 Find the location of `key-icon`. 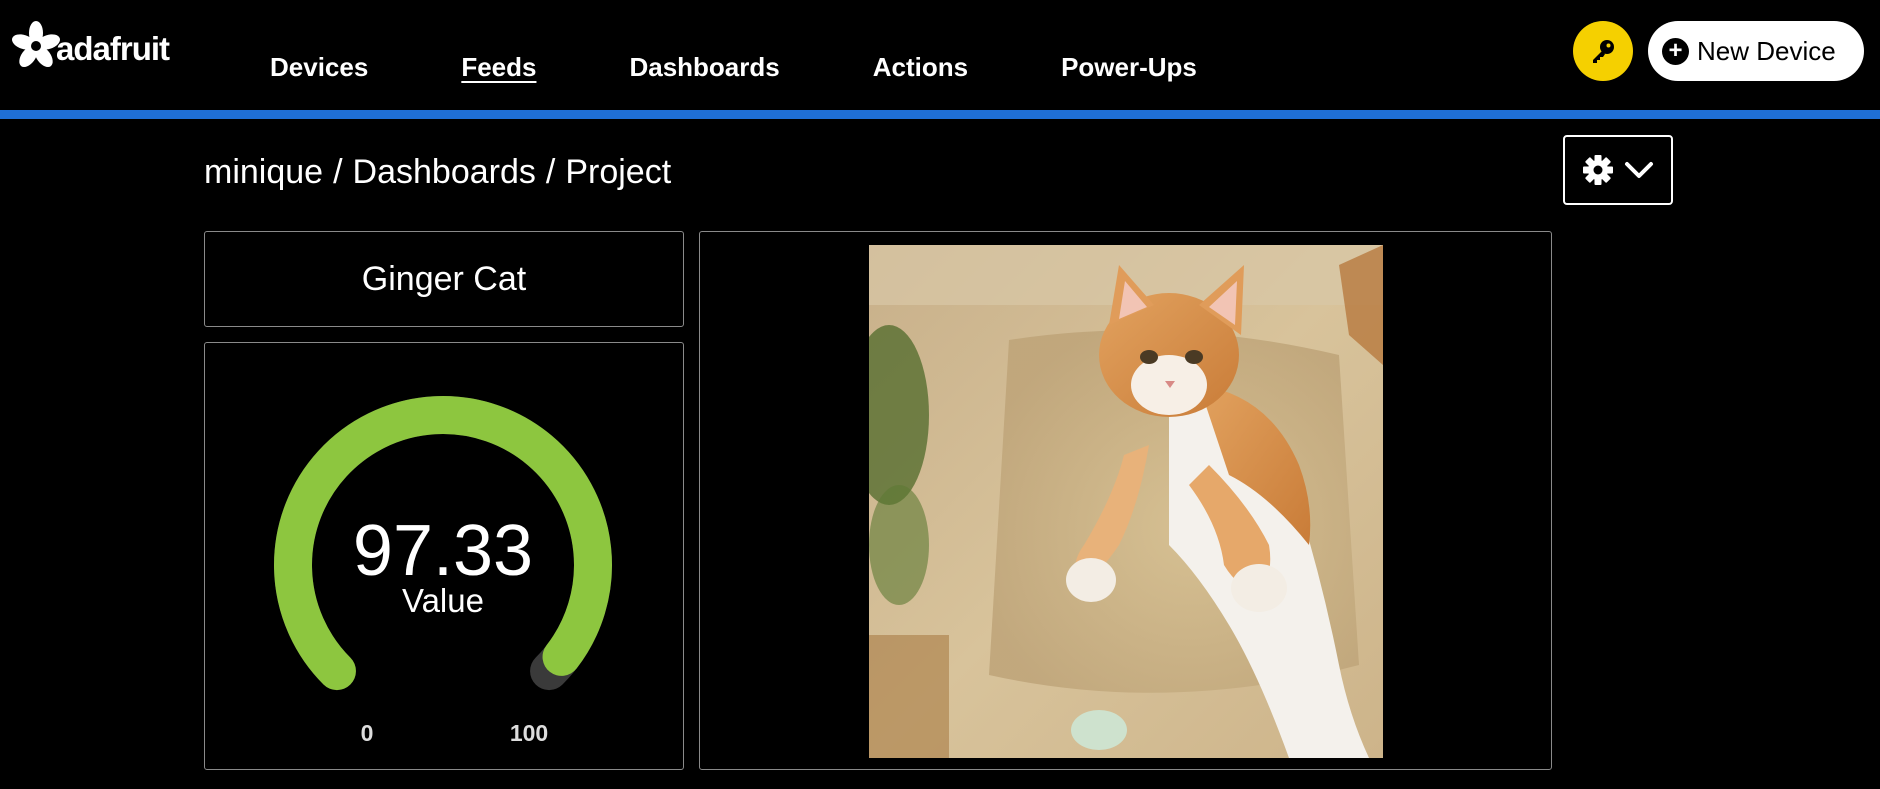

key-icon is located at coordinates (1603, 51).